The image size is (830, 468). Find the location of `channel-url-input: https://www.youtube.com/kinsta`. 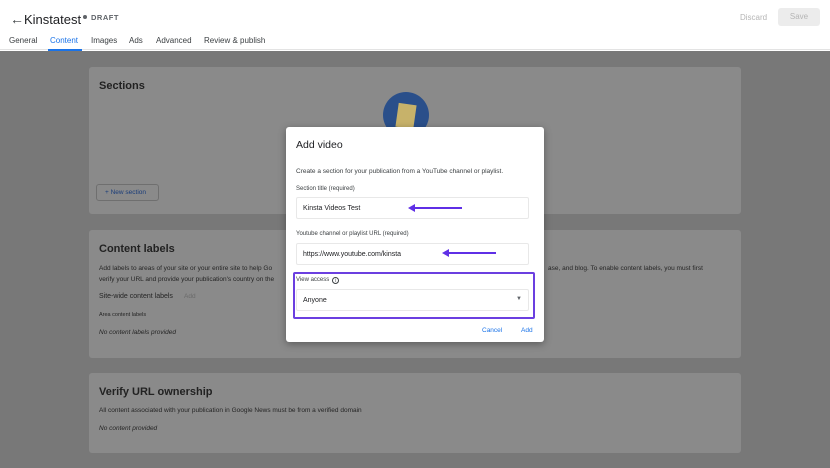

channel-url-input: https://www.youtube.com/kinsta is located at coordinates (412, 254).